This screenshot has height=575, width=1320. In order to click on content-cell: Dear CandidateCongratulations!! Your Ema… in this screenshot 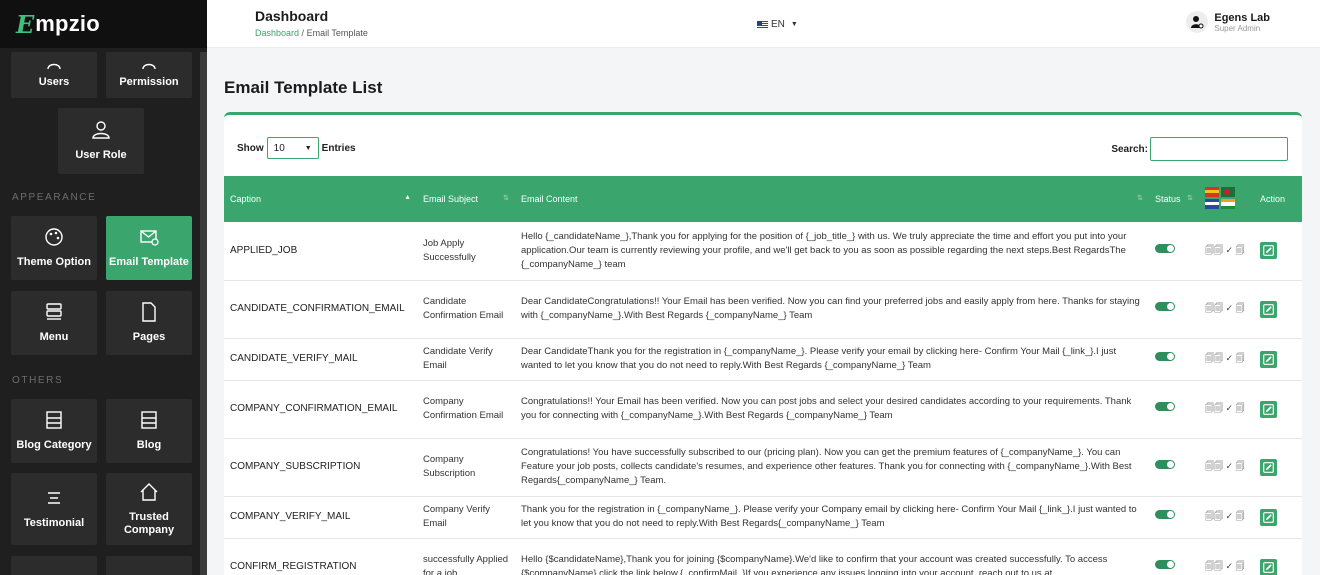, I will do `click(832, 309)`.